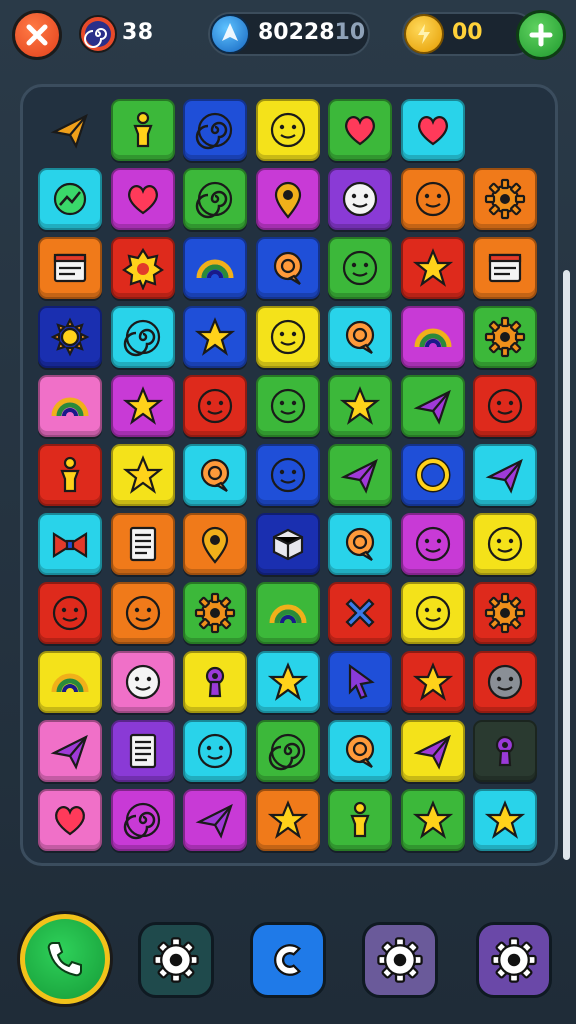 This screenshot has width=576, height=1024. What do you see at coordinates (424, 34) in the screenshot?
I see `coin-icon` at bounding box center [424, 34].